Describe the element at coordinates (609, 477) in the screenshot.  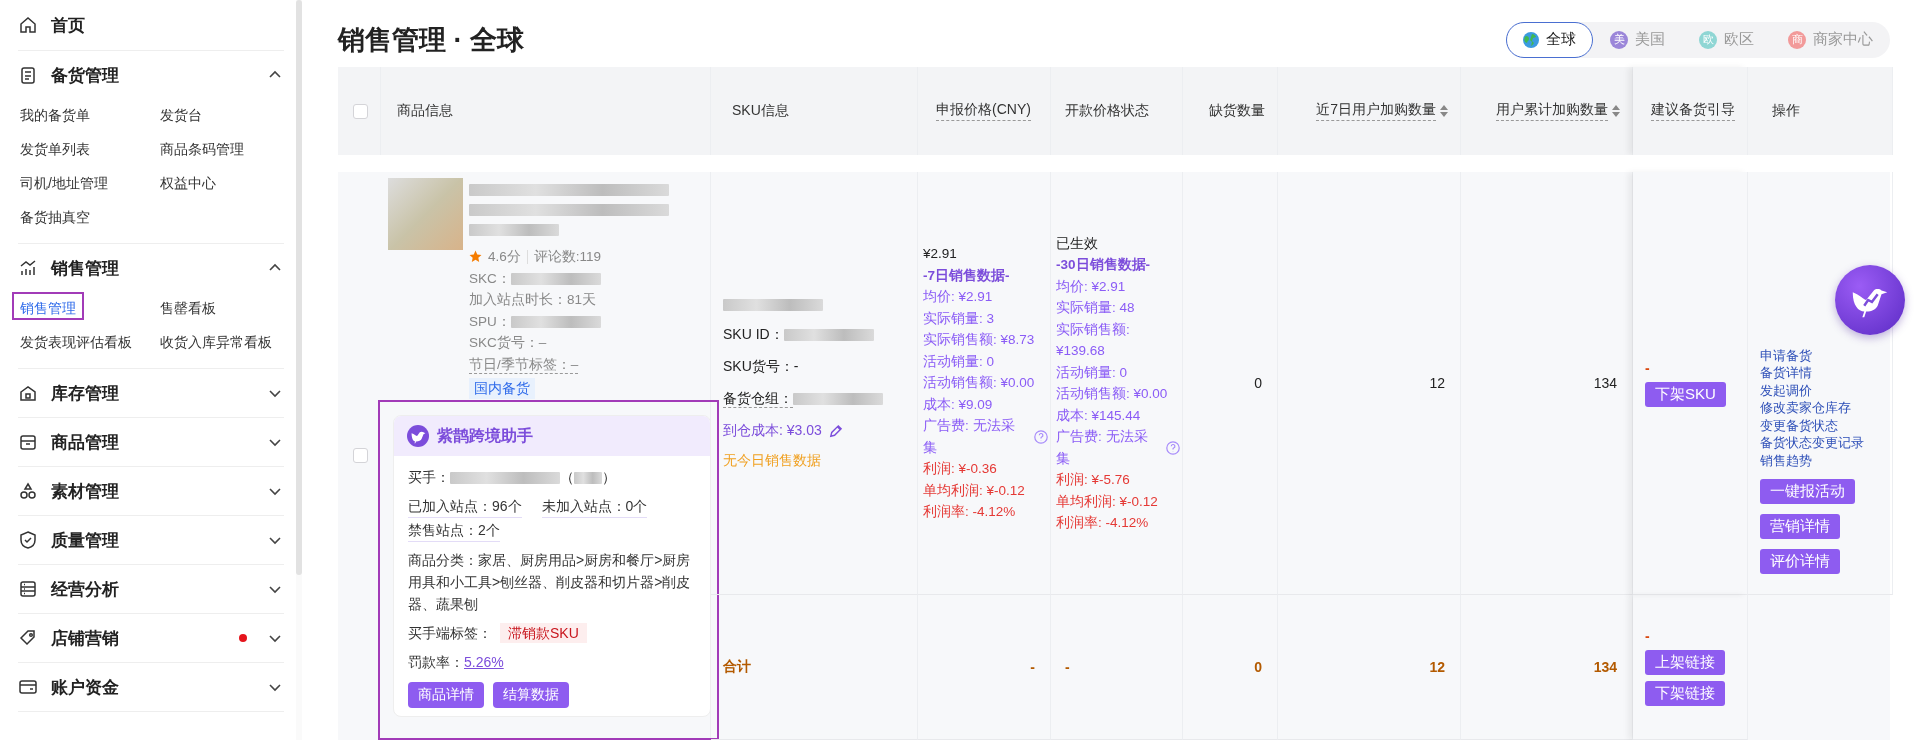
I see `bracket-text: ）` at that location.